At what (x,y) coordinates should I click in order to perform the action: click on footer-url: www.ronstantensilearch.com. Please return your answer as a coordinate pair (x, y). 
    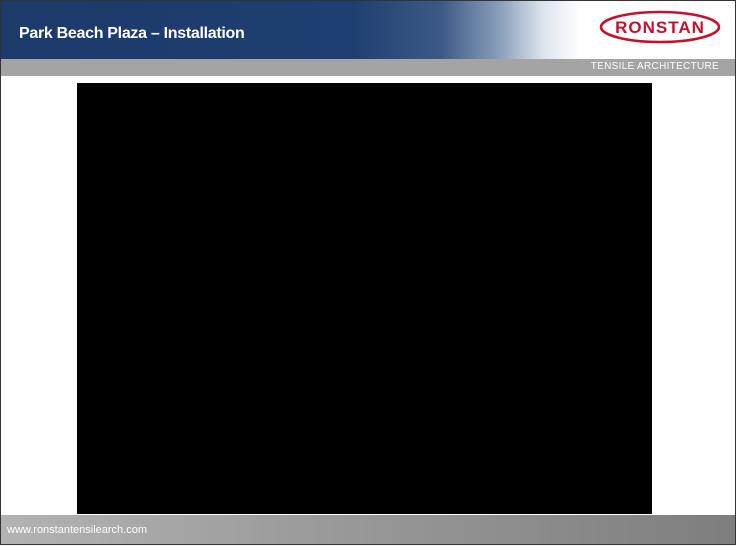
    Looking at the image, I should click on (77, 530).